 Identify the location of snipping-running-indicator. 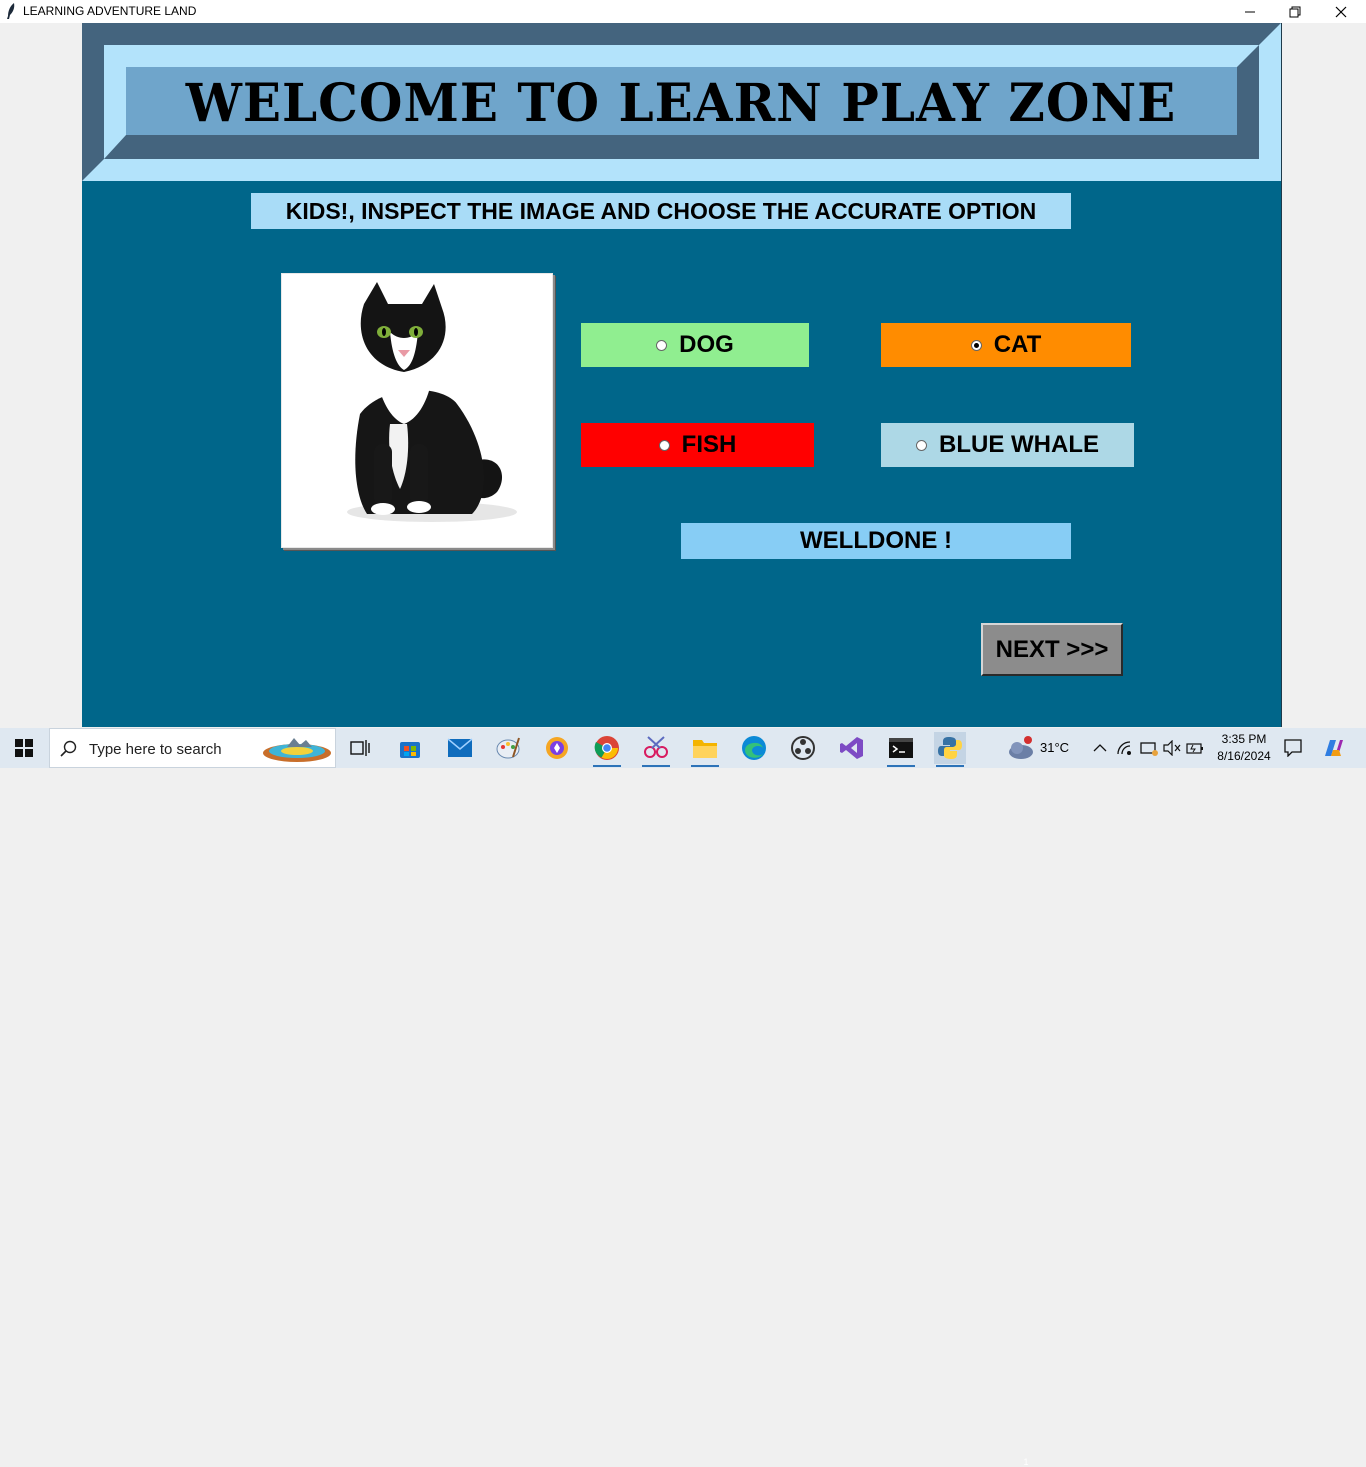
(656, 766).